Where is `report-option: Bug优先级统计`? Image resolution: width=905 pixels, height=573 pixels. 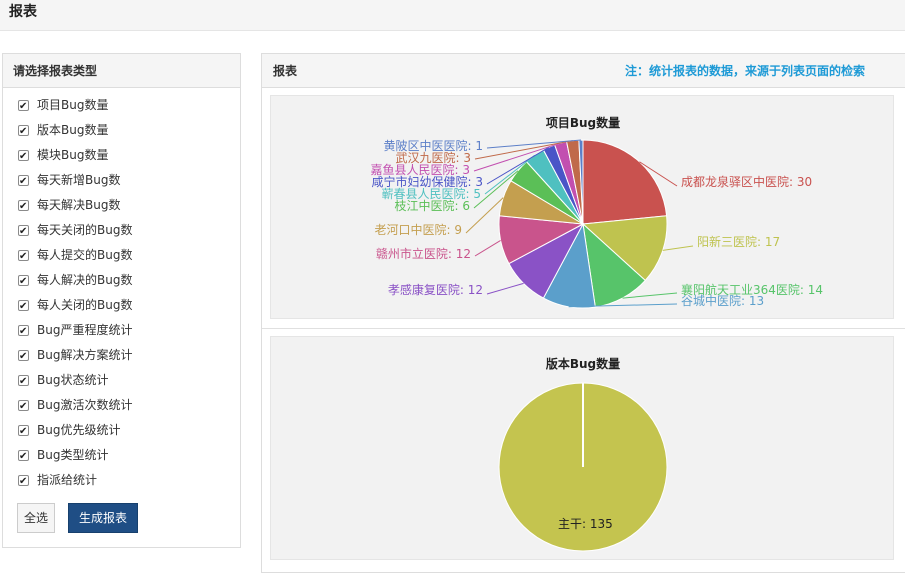 report-option: Bug优先级统计 is located at coordinates (121, 431).